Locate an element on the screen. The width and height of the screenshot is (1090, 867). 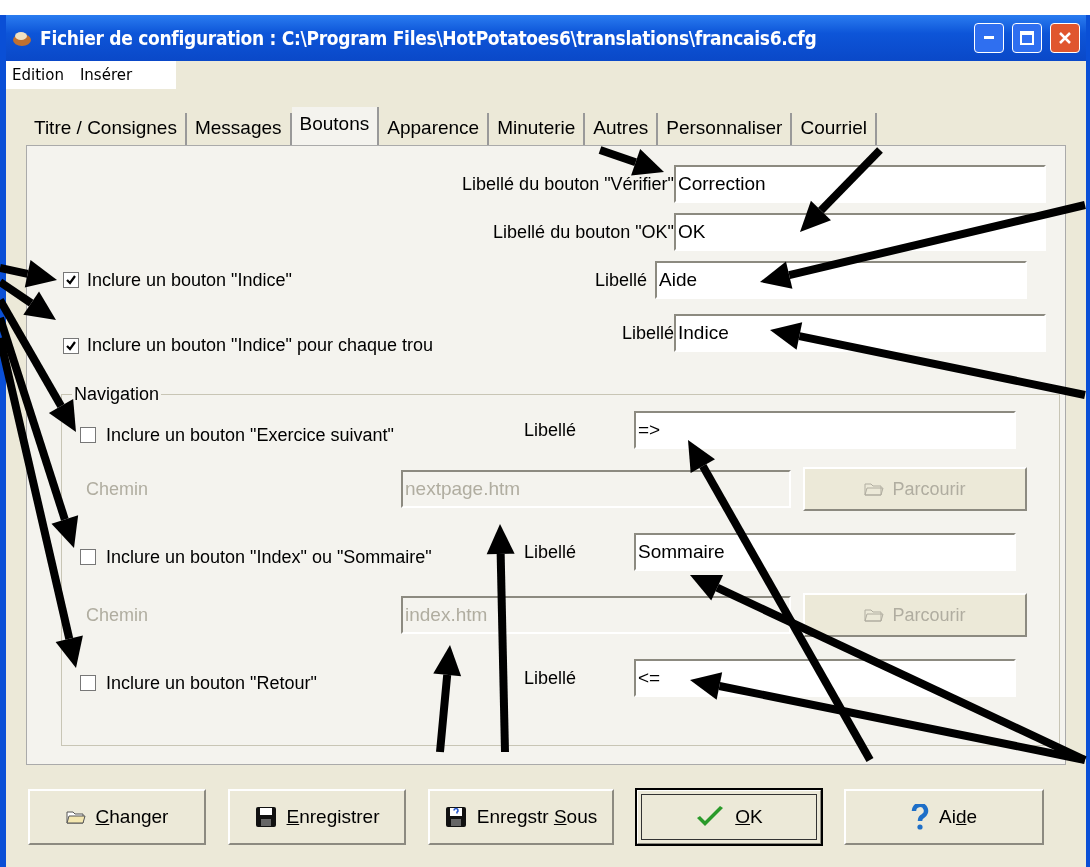
checkbox-label: Inclure un bouton "Indice" is located at coordinates (189, 280).